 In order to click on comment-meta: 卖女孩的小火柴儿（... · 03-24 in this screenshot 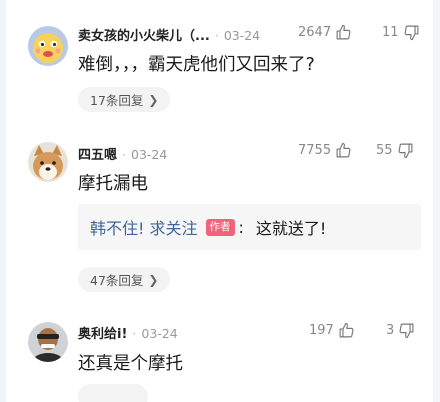, I will do `click(169, 36)`.